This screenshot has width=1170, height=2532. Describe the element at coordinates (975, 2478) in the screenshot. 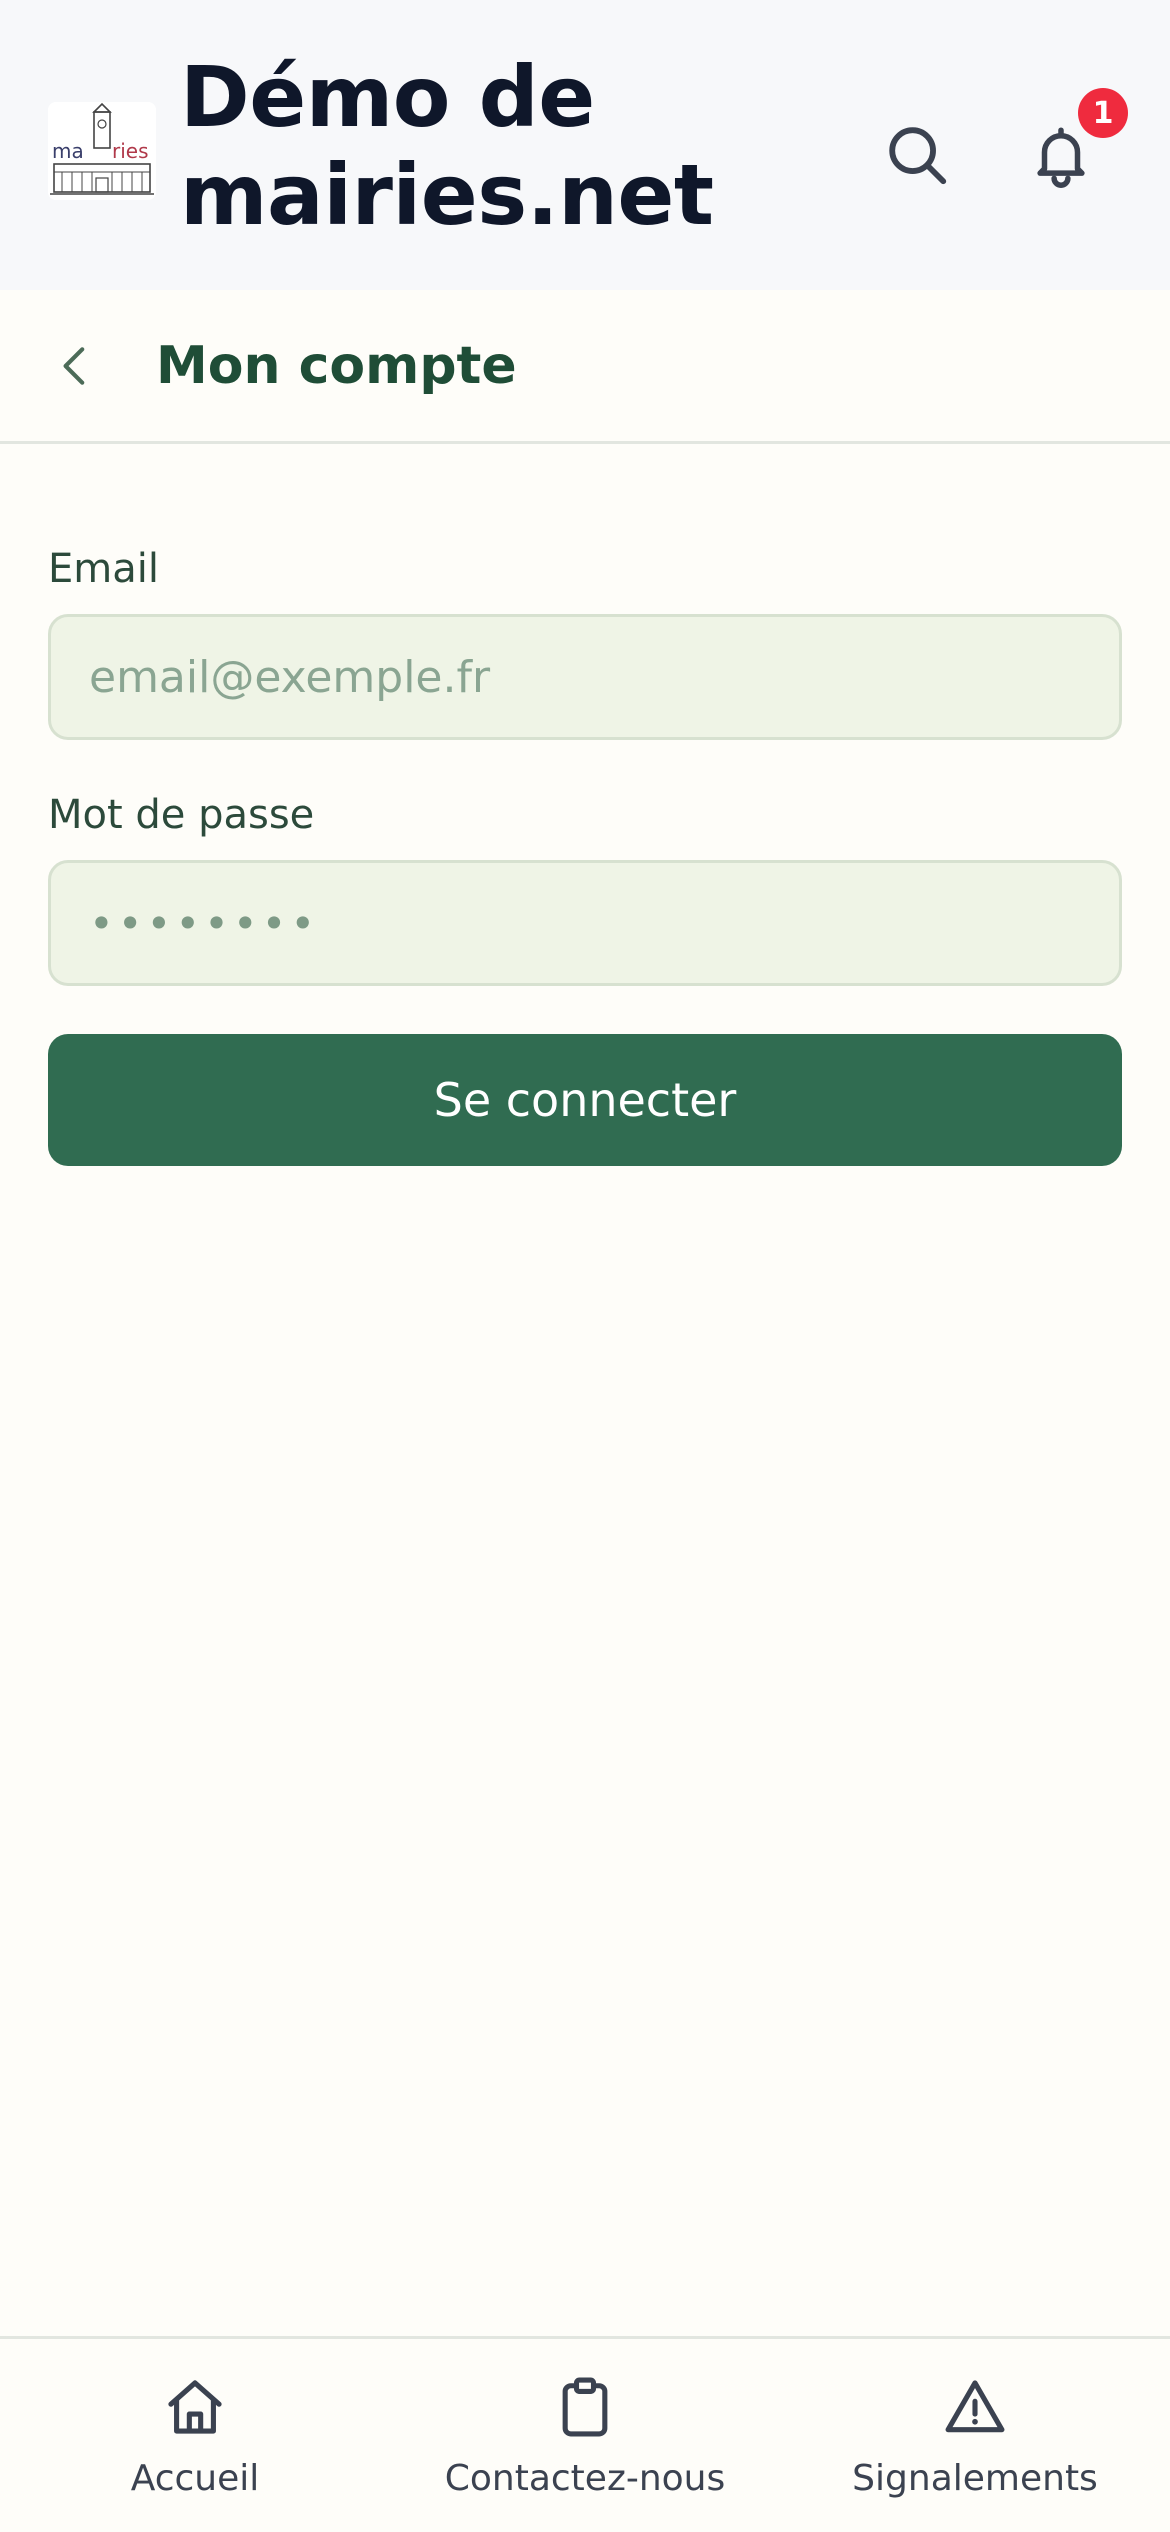

I see `nav-label-reports: Signalements` at that location.